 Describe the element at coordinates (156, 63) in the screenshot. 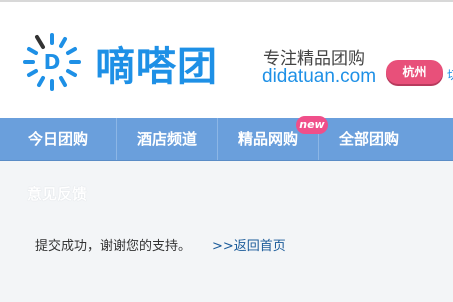

I see `logo-text: 嘀嗒团` at that location.